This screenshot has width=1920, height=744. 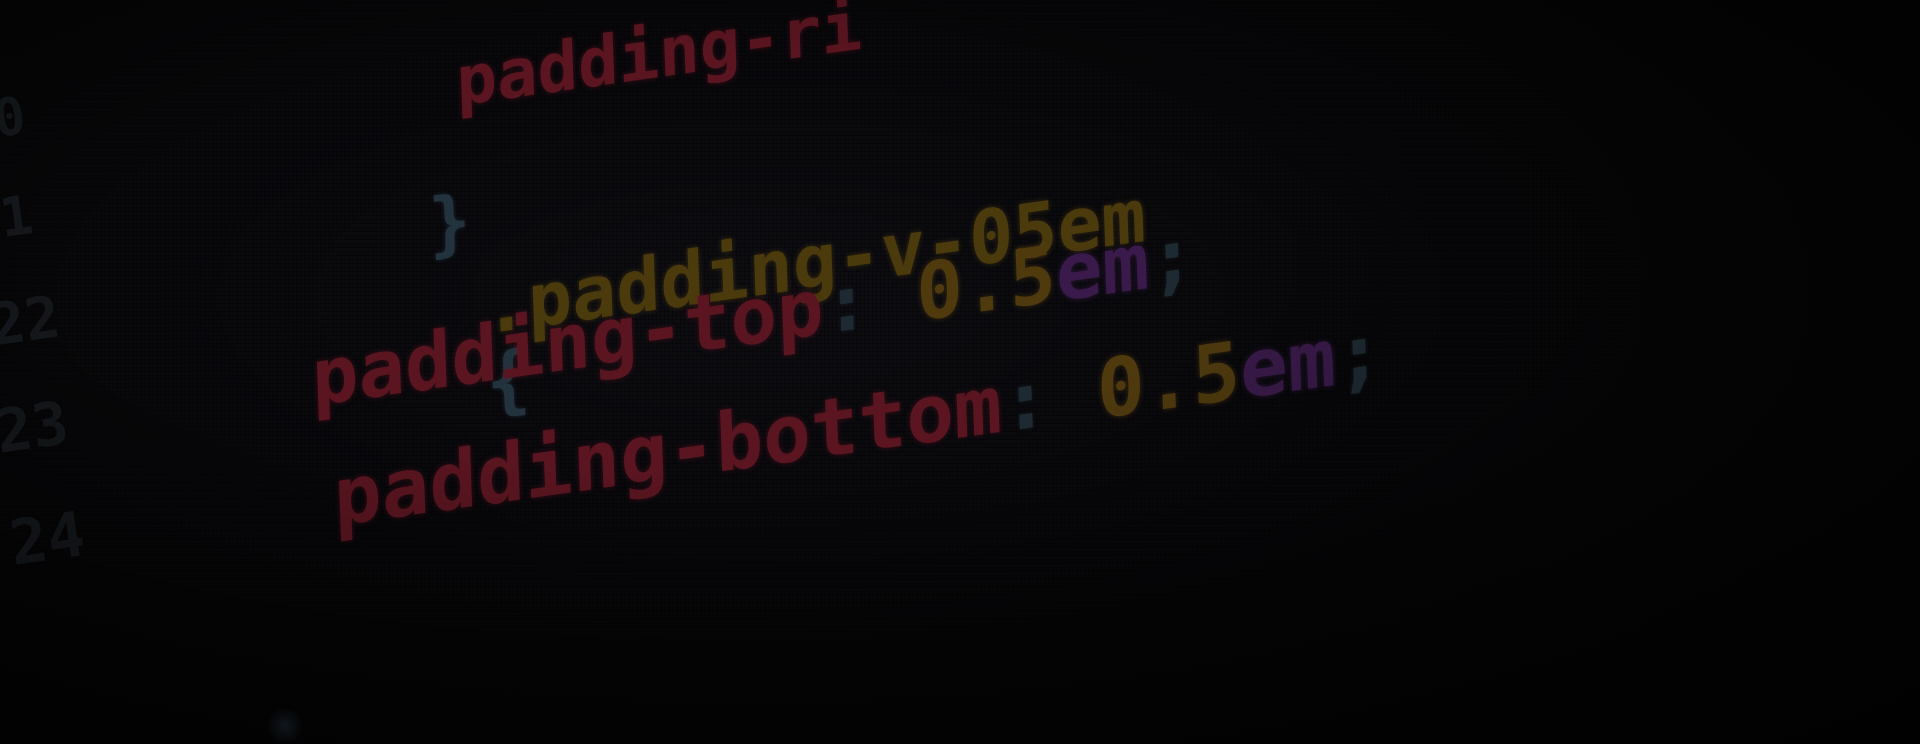 I want to click on css-property: padding-ri, so click(x=659, y=61).